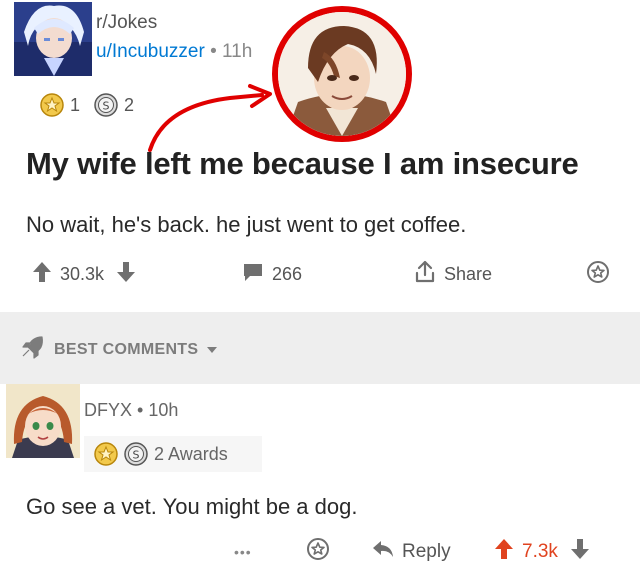 The width and height of the screenshot is (640, 586). I want to click on reply-button: Reply, so click(411, 552).